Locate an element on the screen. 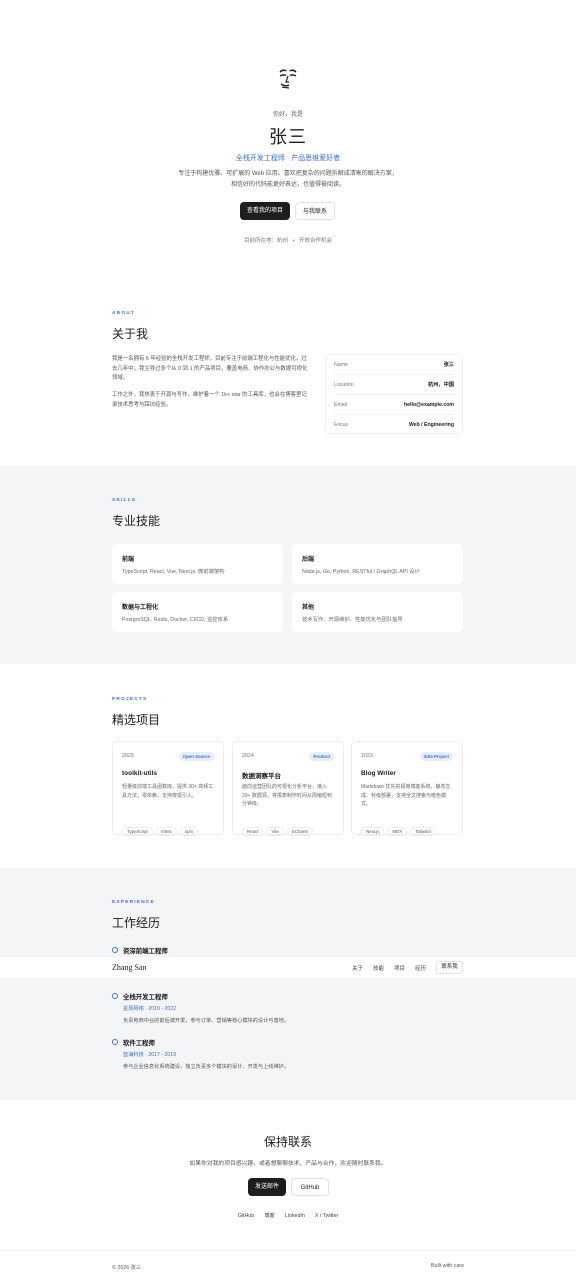 This screenshot has height=1280, width=576. skills-eyebrow: SKILLS is located at coordinates (124, 500).